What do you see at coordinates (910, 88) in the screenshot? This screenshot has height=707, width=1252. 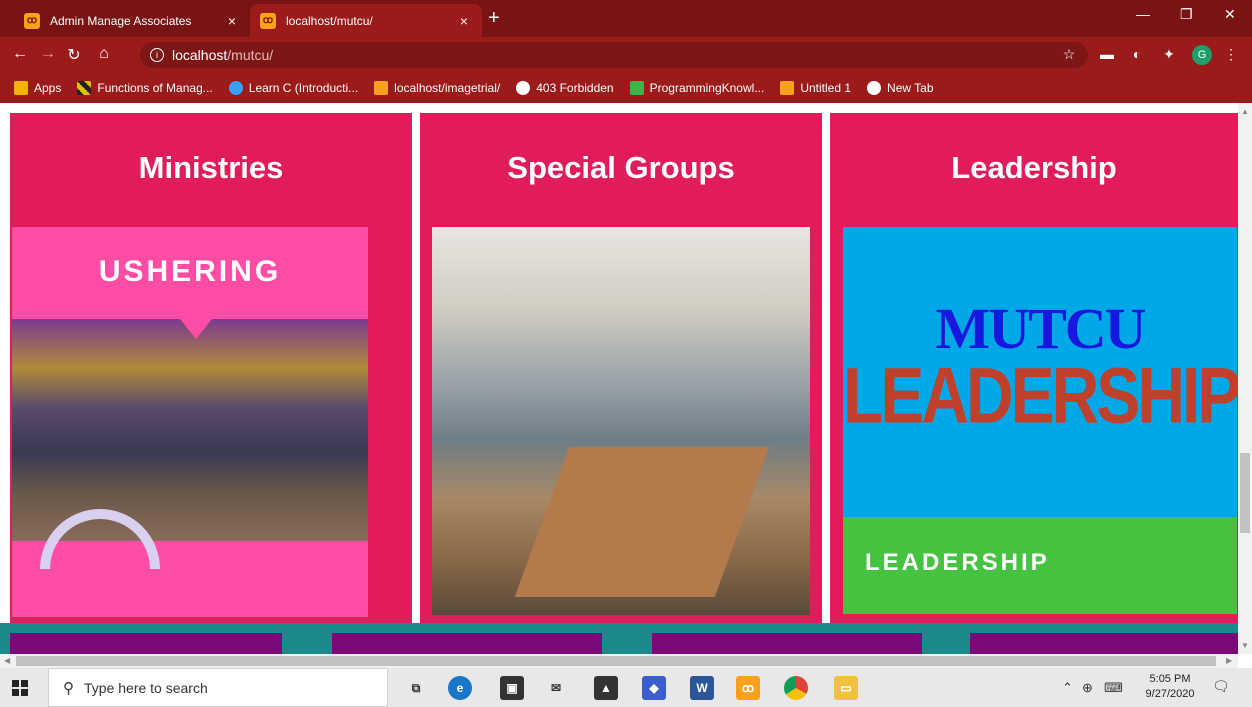 I see `bookmark-label: New Tab` at bounding box center [910, 88].